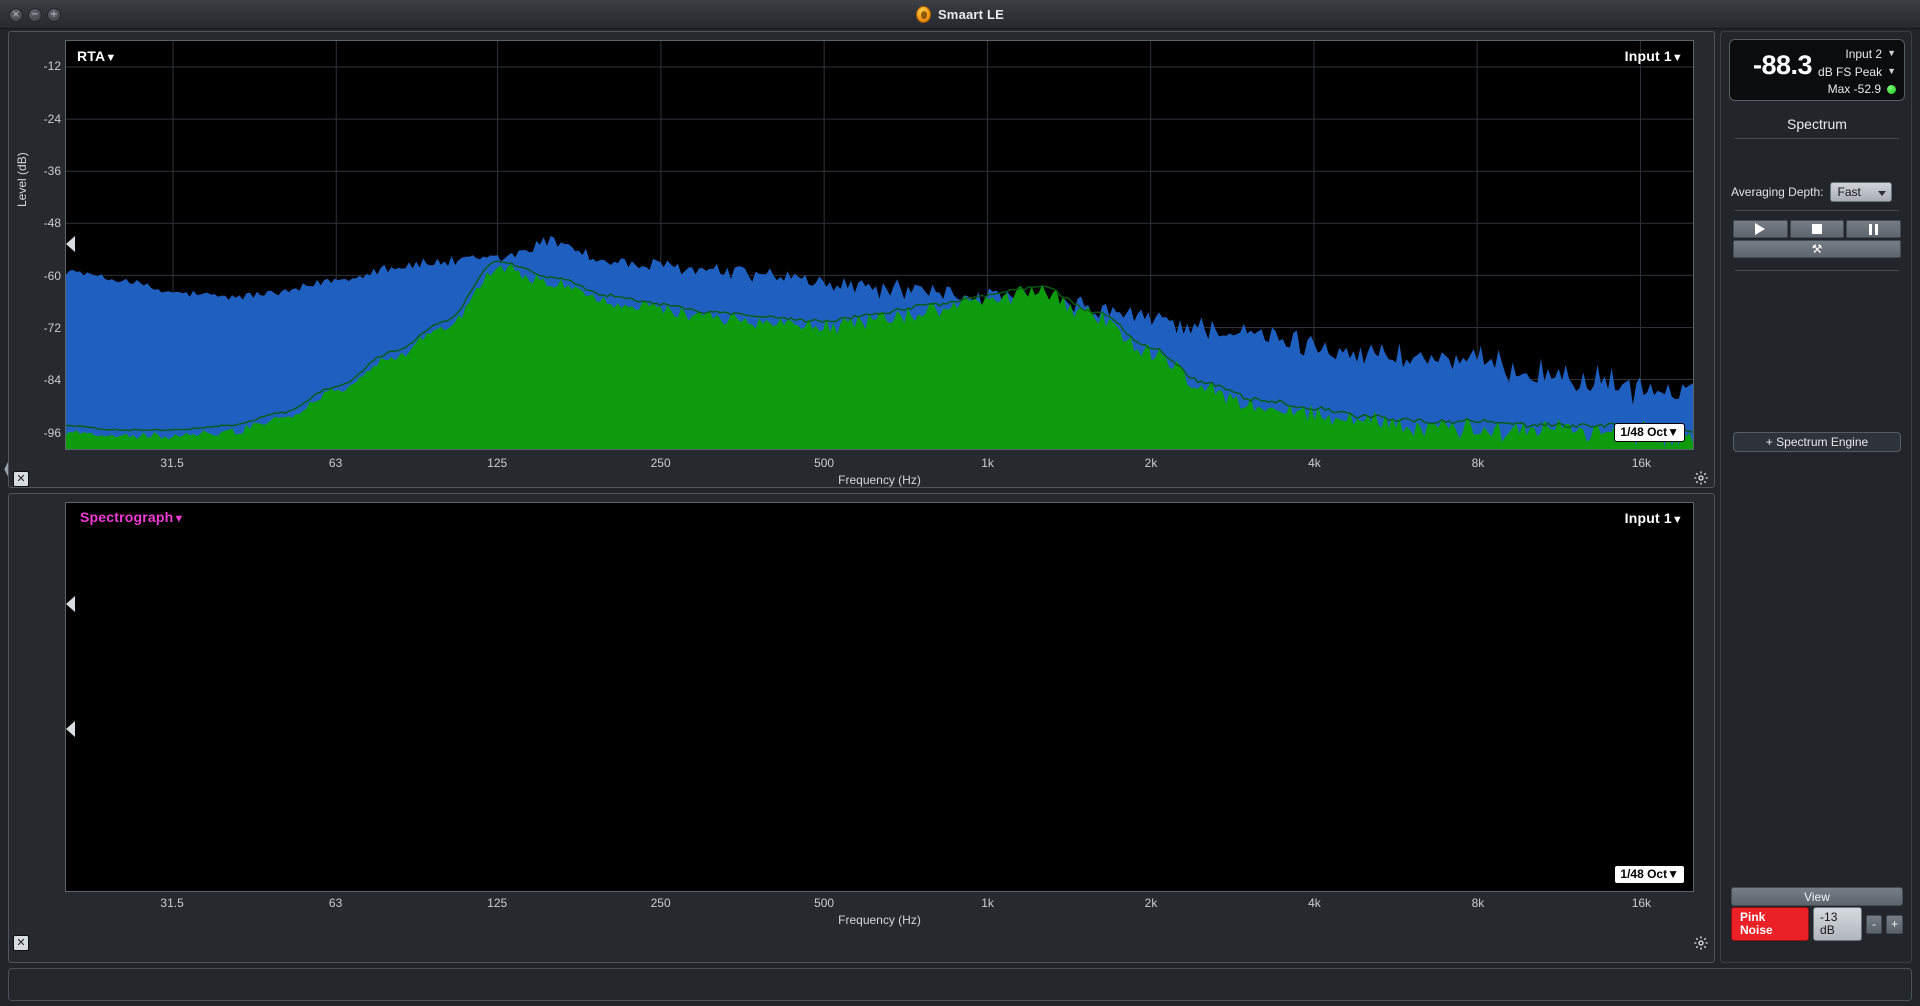 The height and width of the screenshot is (1006, 1920). I want to click on spectrograph-input-selector: Input 1▼, so click(1654, 518).